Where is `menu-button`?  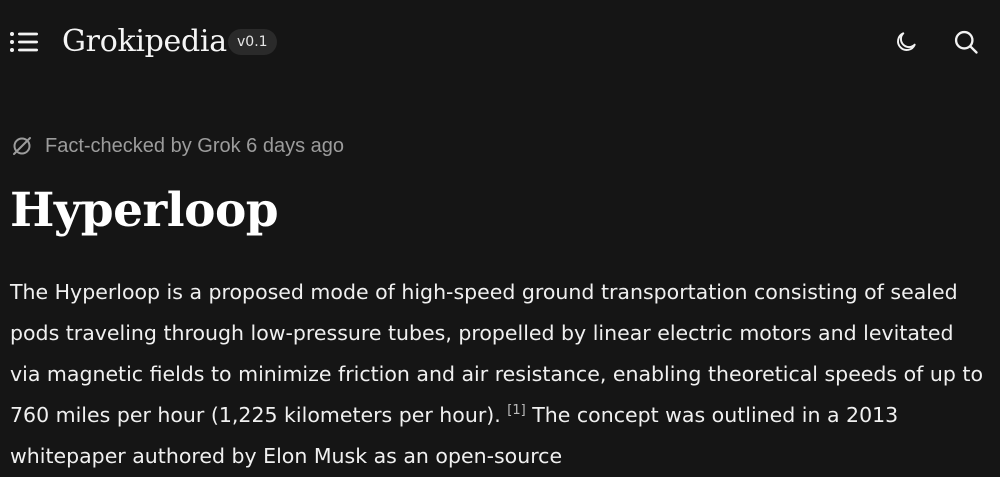 menu-button is located at coordinates (24, 42).